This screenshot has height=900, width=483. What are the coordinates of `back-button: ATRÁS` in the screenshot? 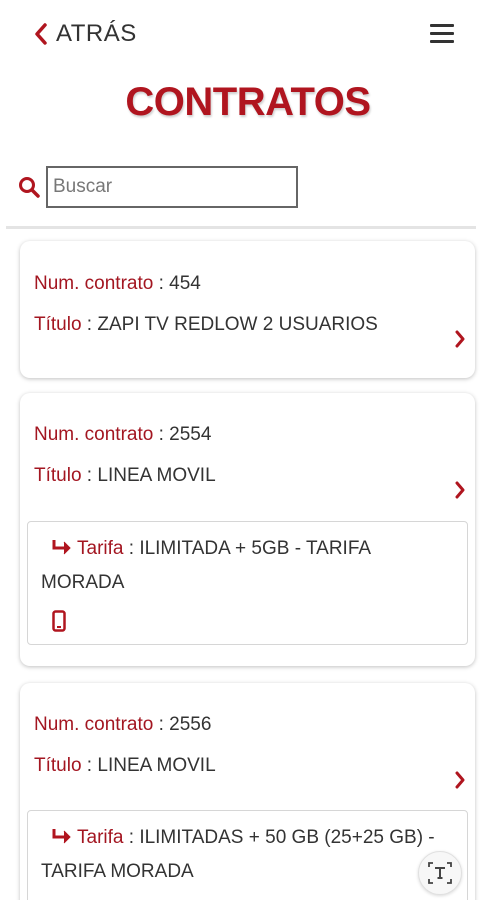 It's located at (85, 34).